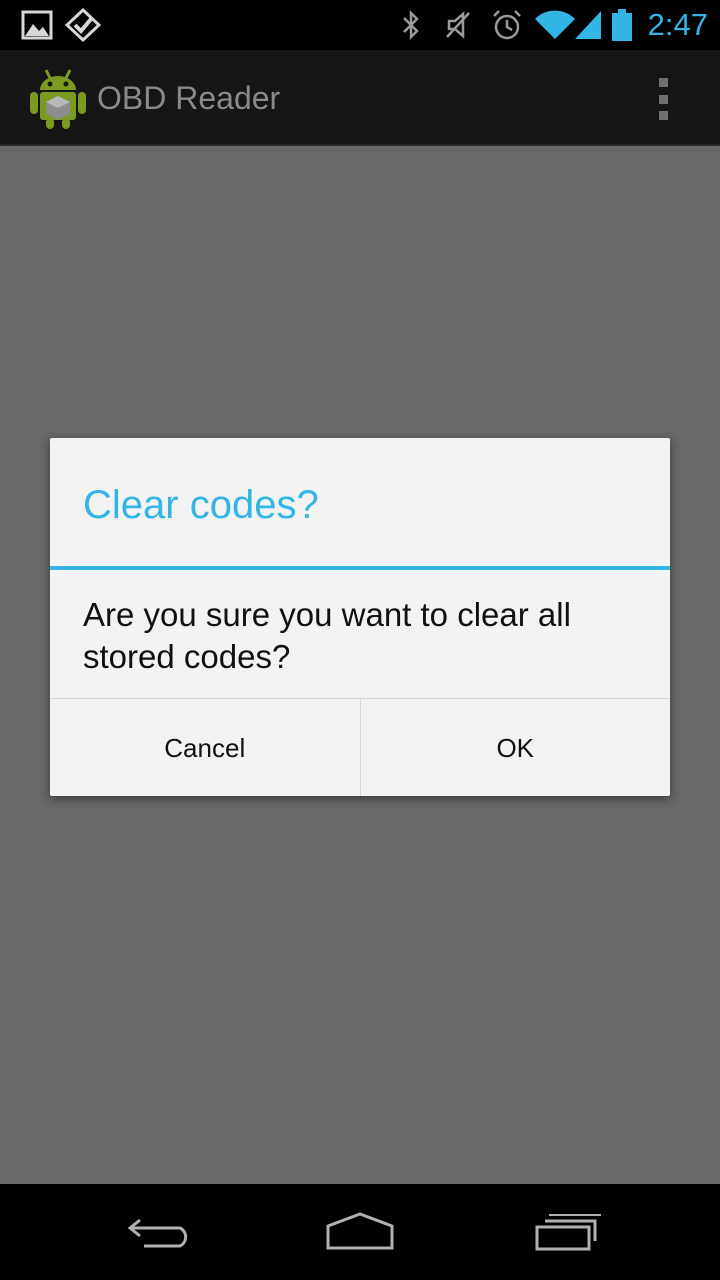  What do you see at coordinates (622, 25) in the screenshot?
I see `battery-icon` at bounding box center [622, 25].